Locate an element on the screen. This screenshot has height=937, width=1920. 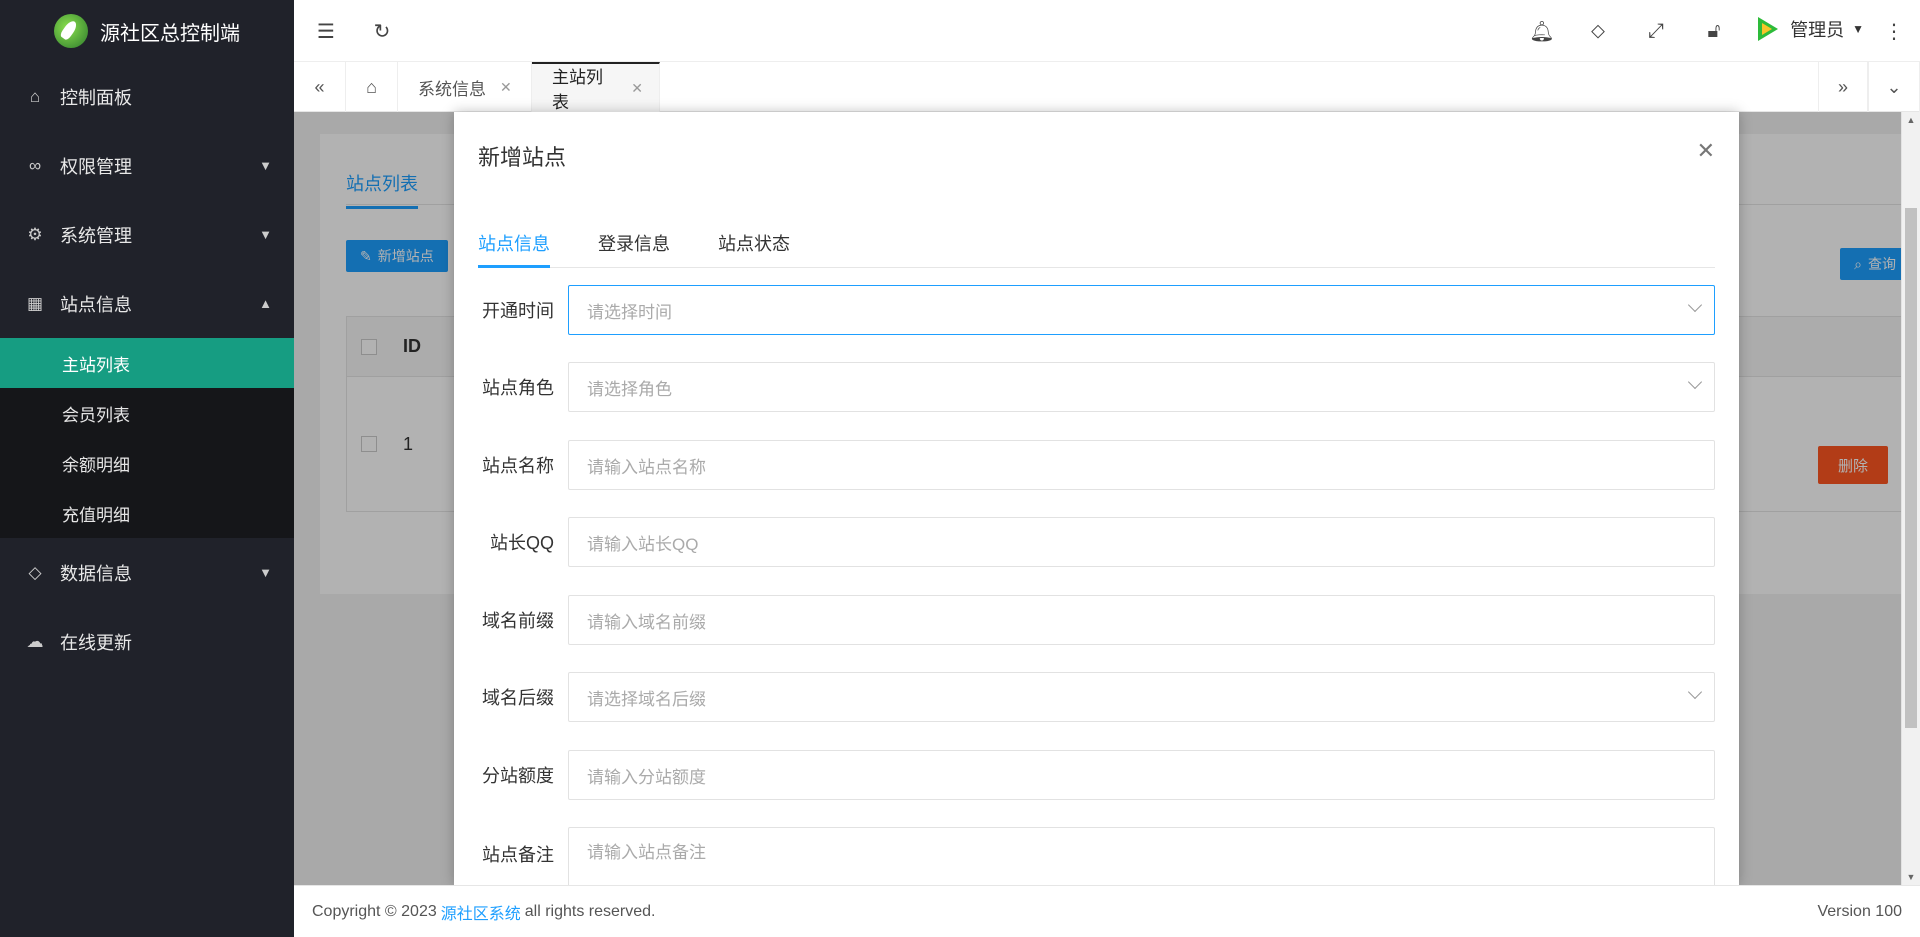
sidebar-item-label: 控制面板 is located at coordinates (96, 97).